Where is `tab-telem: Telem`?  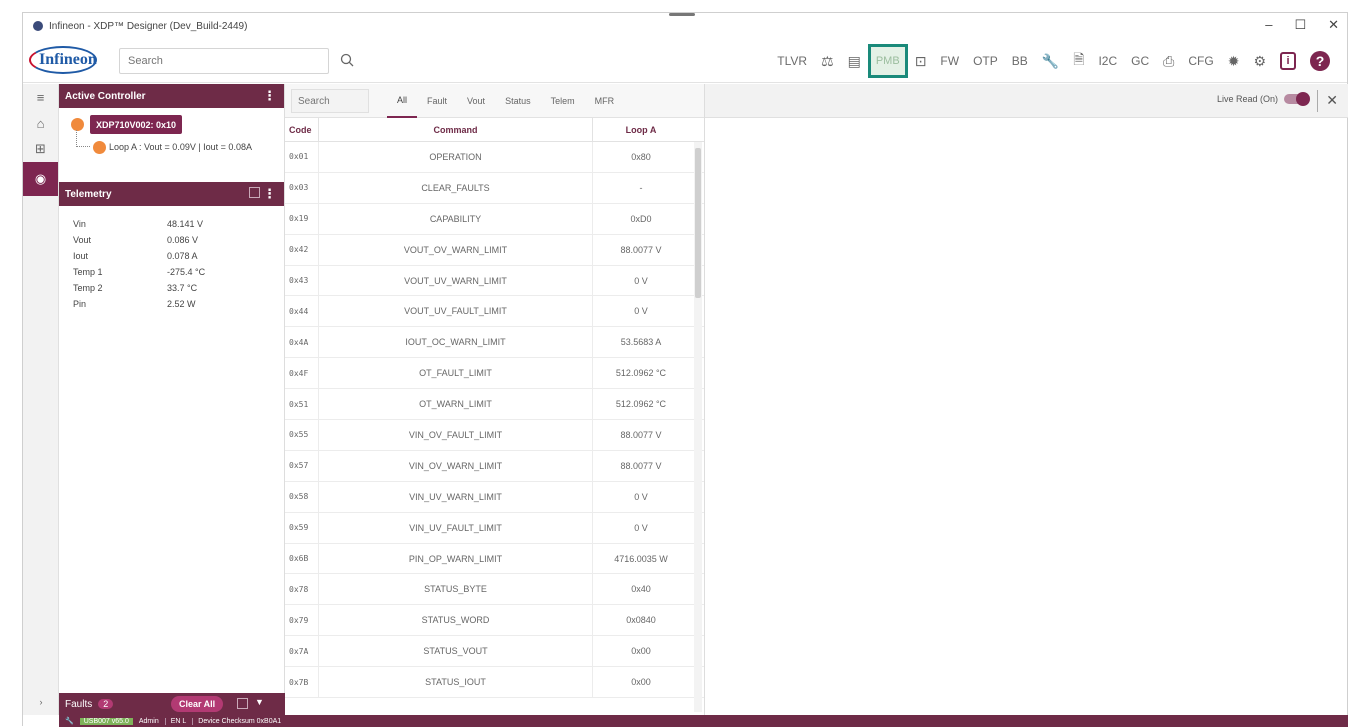
tab-telem: Telem is located at coordinates (563, 101).